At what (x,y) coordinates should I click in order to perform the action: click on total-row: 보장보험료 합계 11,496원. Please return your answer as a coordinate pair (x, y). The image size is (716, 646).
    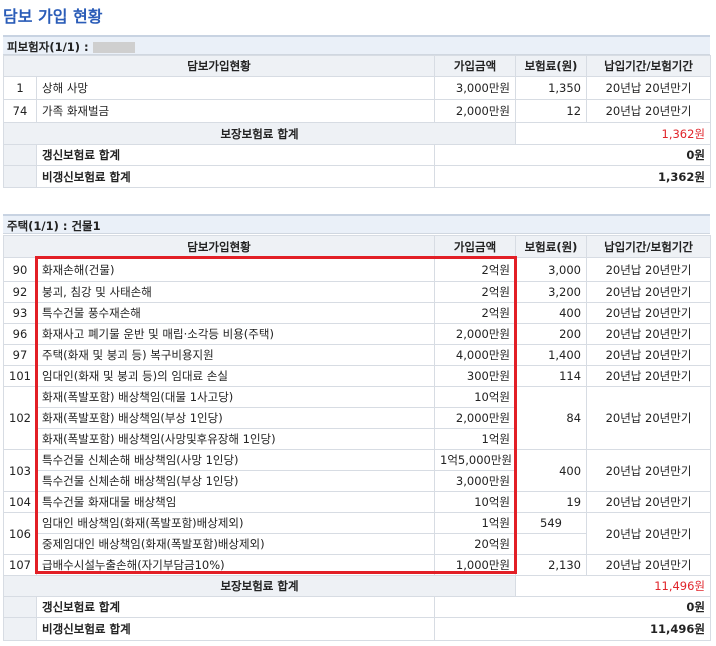
    Looking at the image, I should click on (357, 586).